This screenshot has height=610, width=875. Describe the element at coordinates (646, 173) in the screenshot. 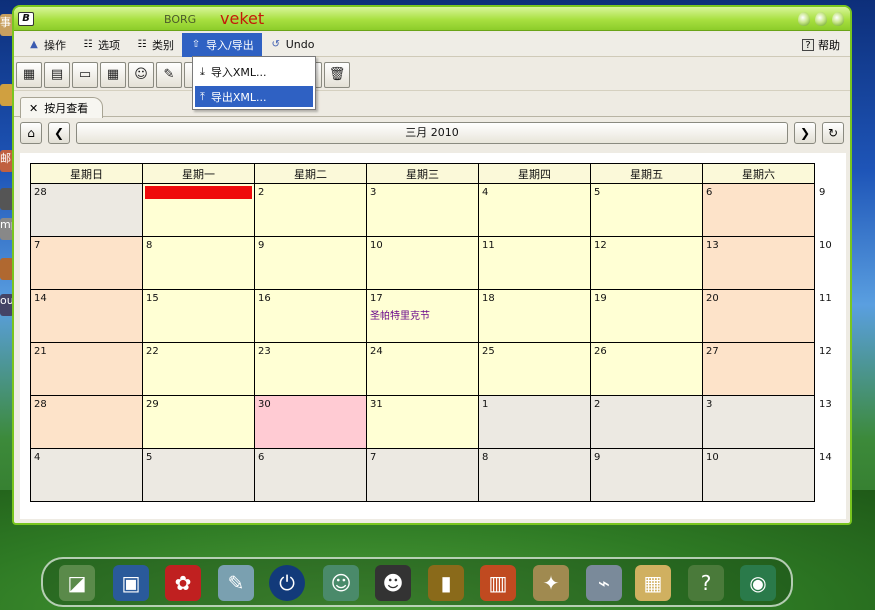

I see `day-header: 星期五` at that location.